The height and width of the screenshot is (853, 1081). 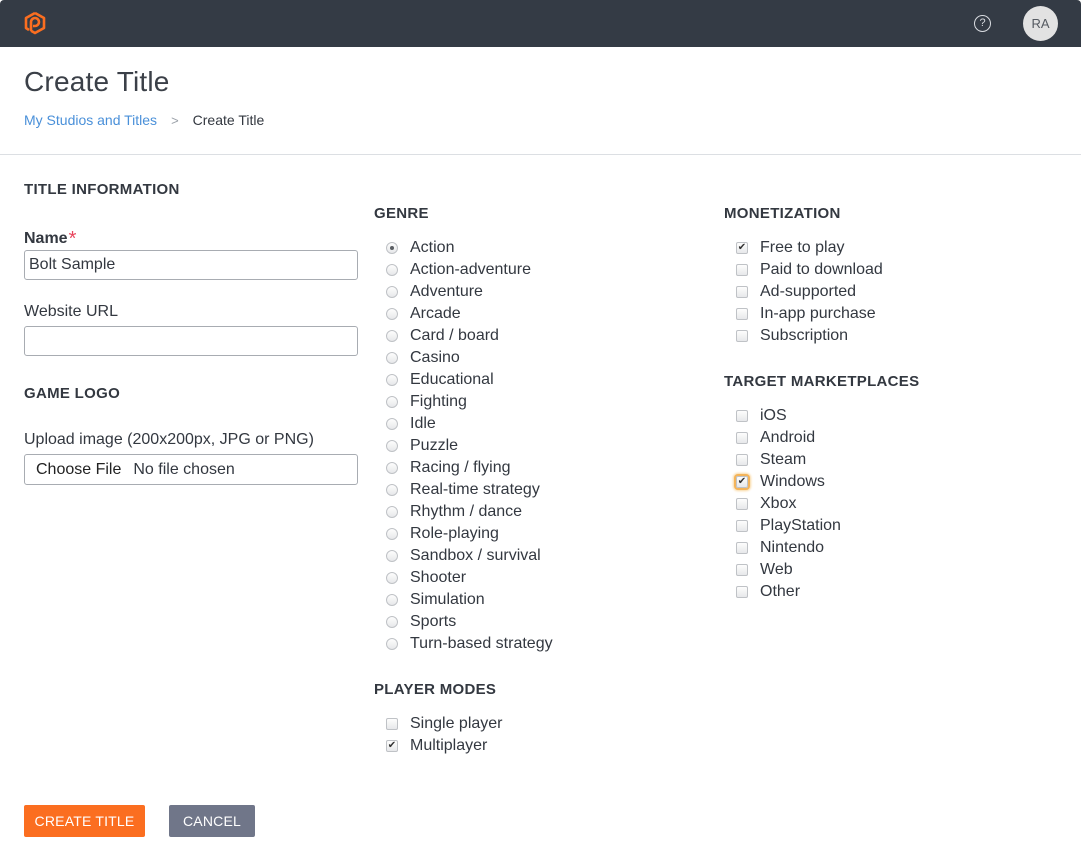 I want to click on marketplace-option-xbox: Xbox, so click(x=783, y=504).